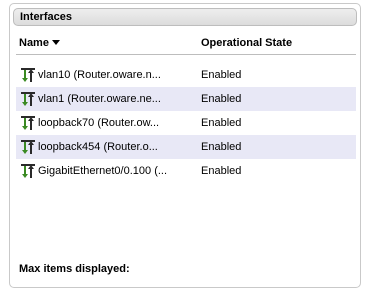  I want to click on sort-descending-icon, so click(55, 43).